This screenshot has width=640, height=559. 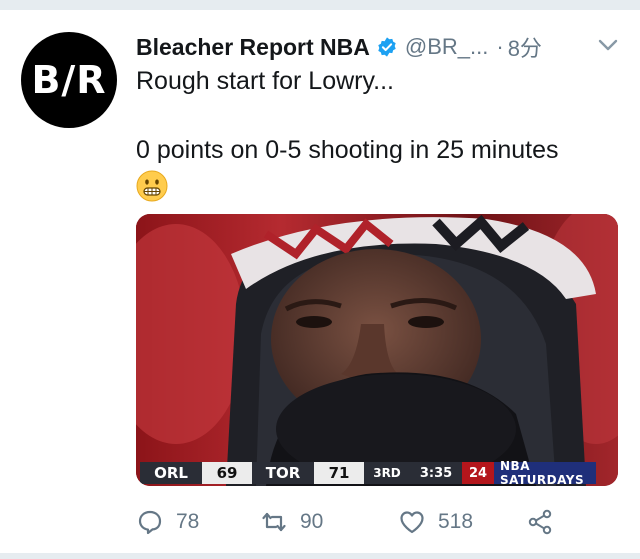 What do you see at coordinates (525, 47) in the screenshot?
I see `timestamp: 8分` at bounding box center [525, 47].